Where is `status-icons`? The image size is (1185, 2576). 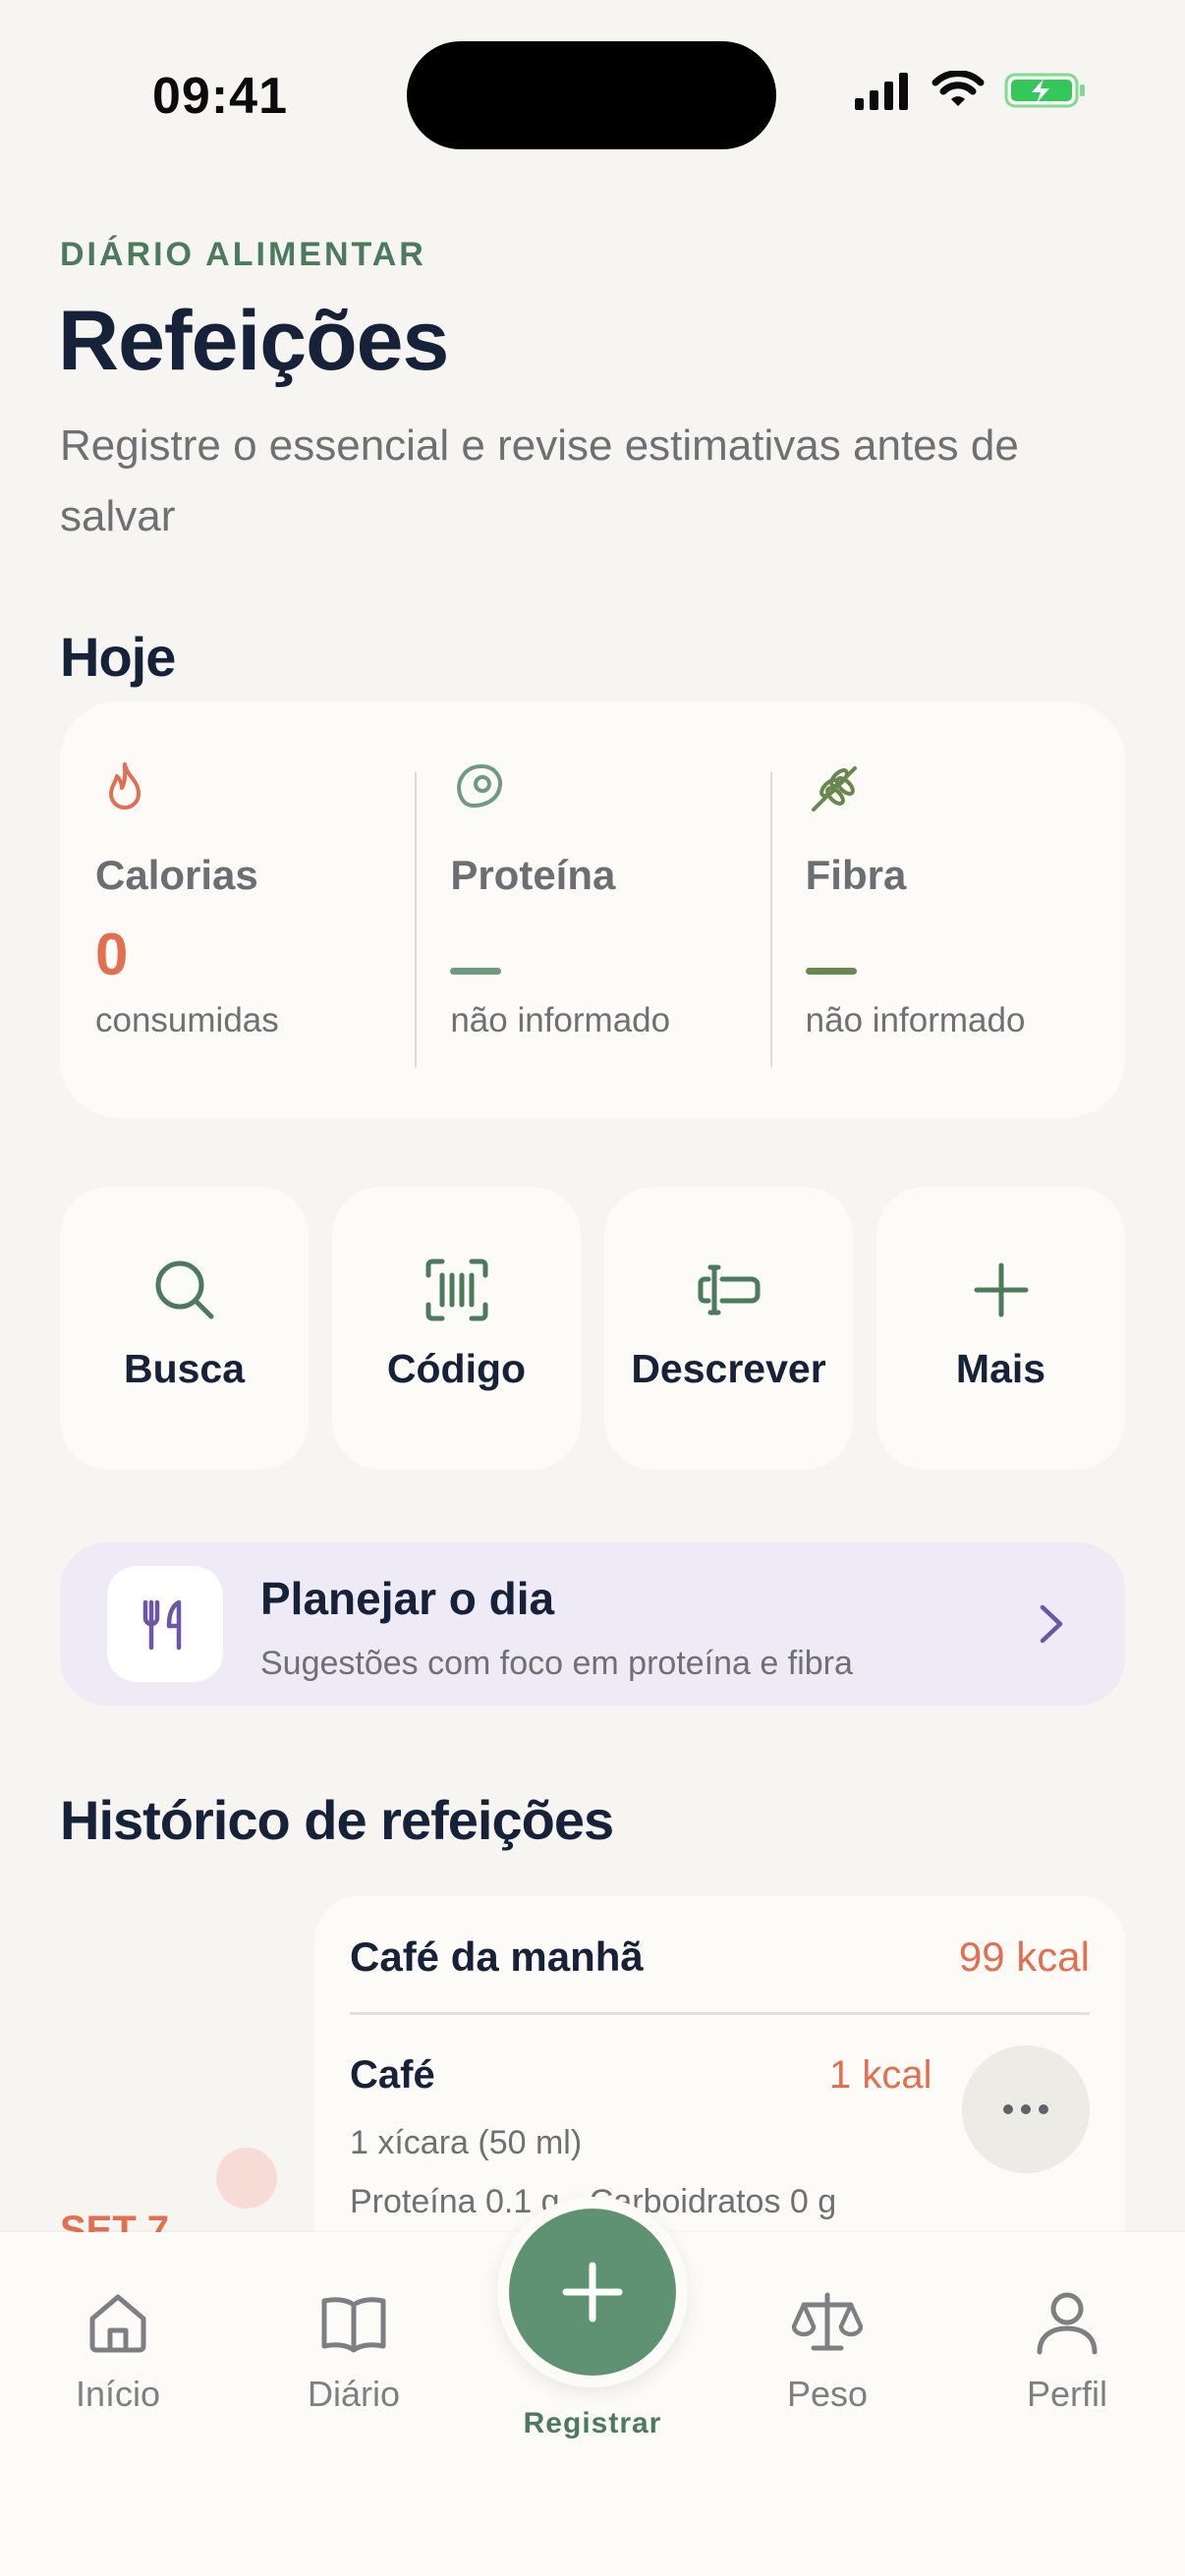
status-icons is located at coordinates (970, 90).